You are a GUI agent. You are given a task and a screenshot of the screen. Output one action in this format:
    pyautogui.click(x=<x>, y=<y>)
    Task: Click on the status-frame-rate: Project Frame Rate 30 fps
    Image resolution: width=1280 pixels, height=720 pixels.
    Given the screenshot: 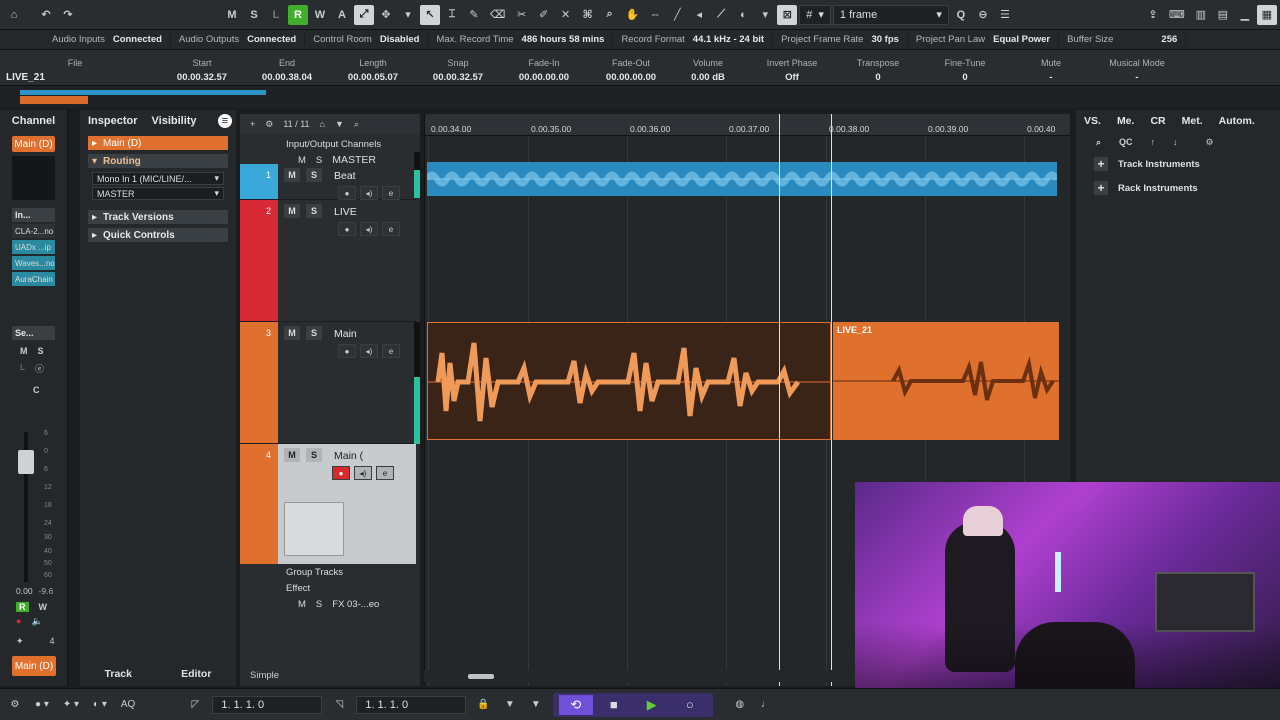 What is the action you would take?
    pyautogui.click(x=840, y=39)
    